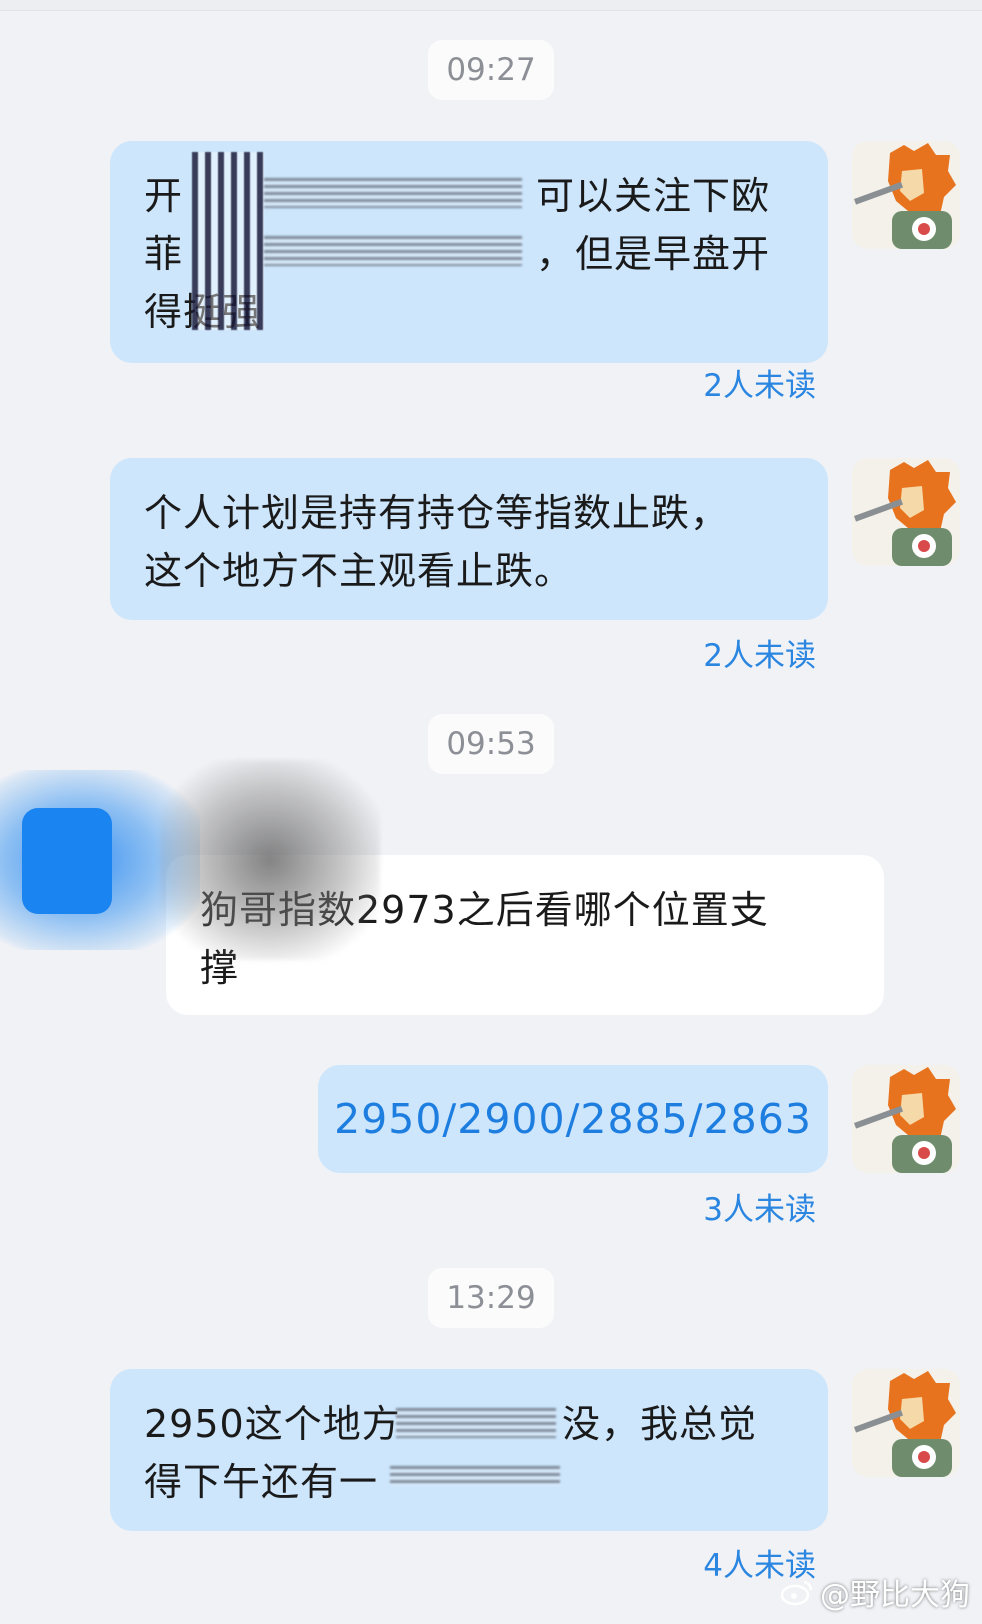 This screenshot has width=982, height=1624. Describe the element at coordinates (653, 196) in the screenshot. I see `message-text: 可以关注下欧` at that location.